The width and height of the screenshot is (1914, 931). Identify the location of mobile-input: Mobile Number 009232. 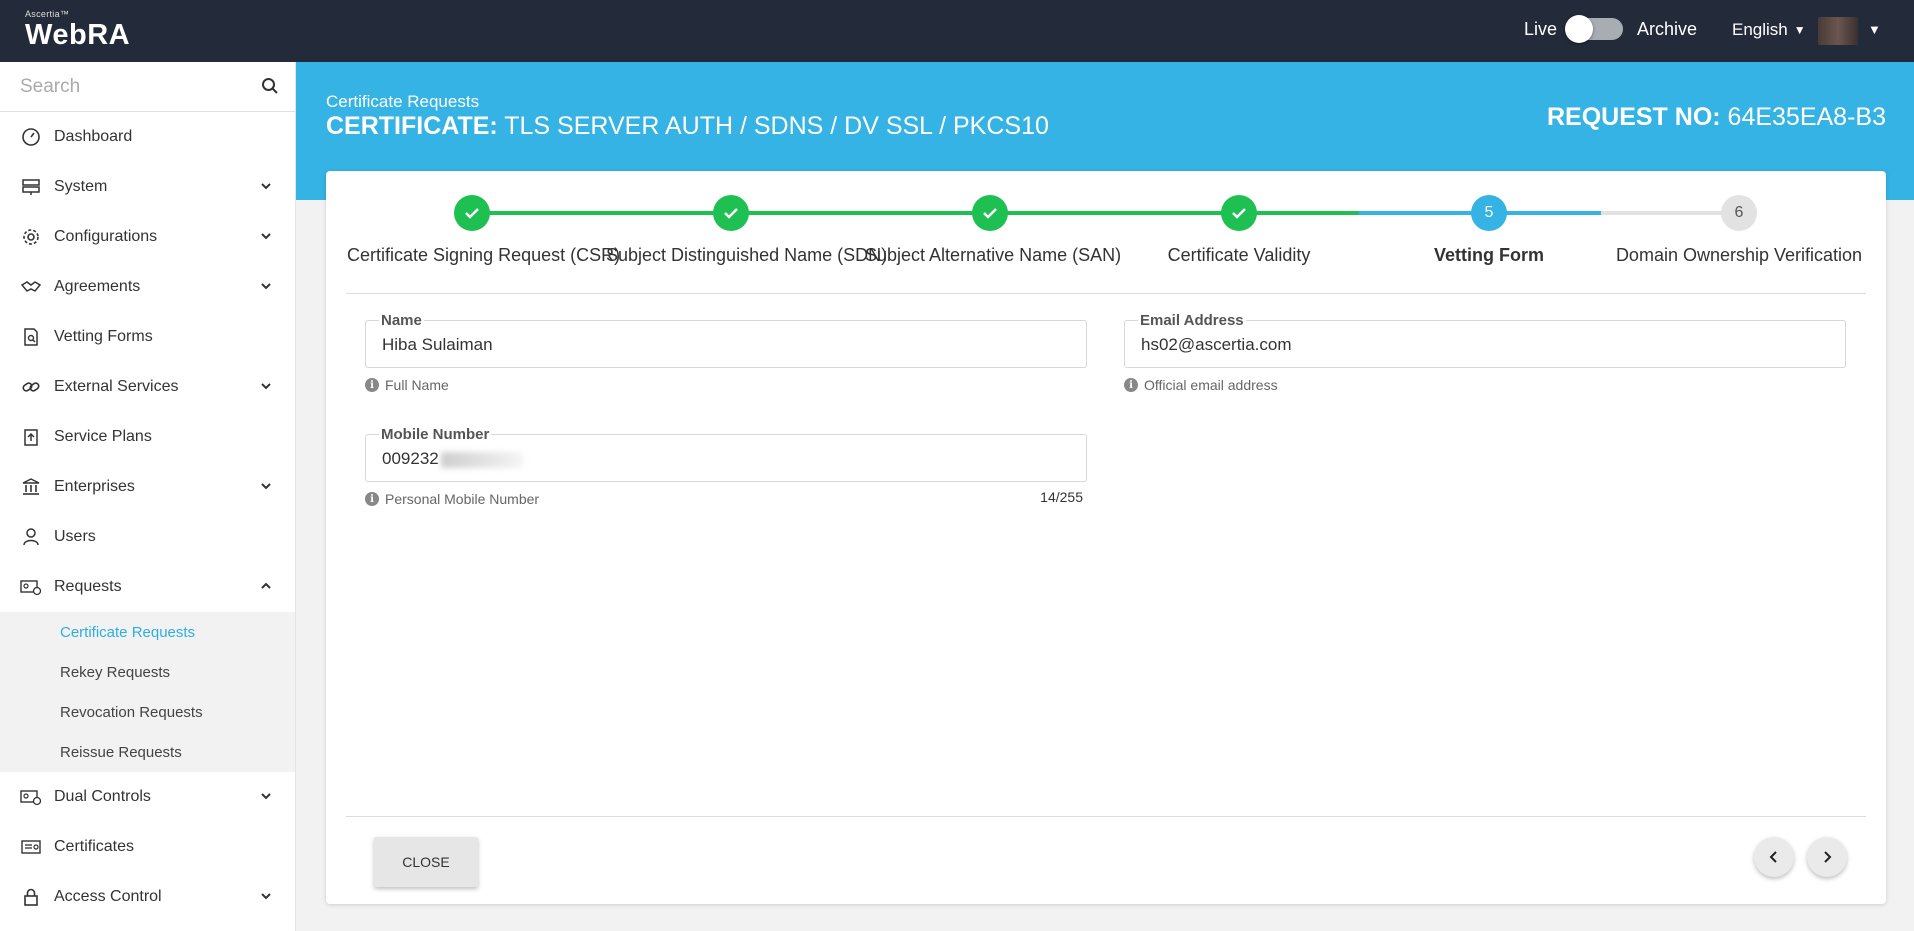
(726, 454).